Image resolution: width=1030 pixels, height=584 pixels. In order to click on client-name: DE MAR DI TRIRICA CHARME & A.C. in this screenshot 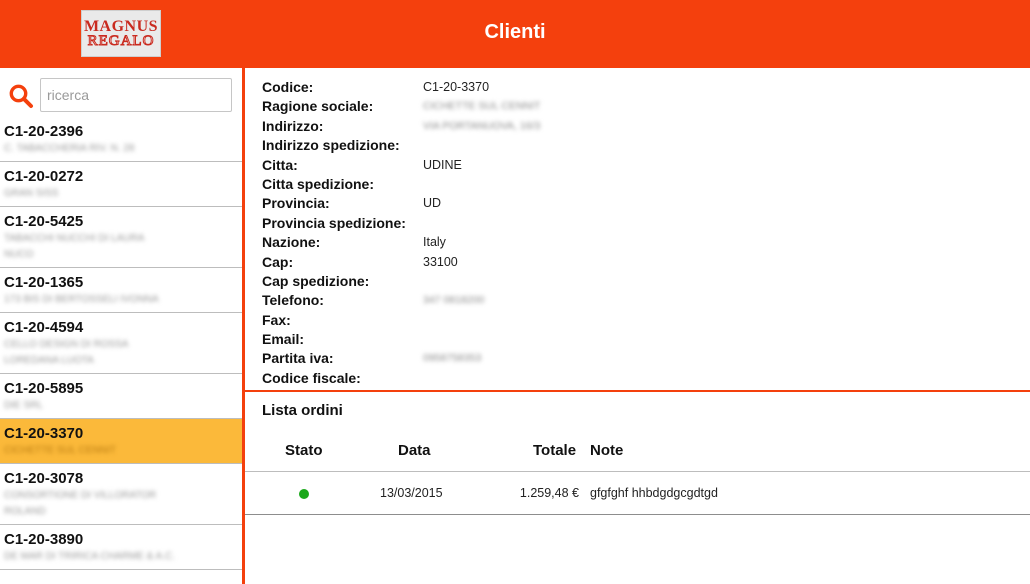, I will do `click(89, 556)`.